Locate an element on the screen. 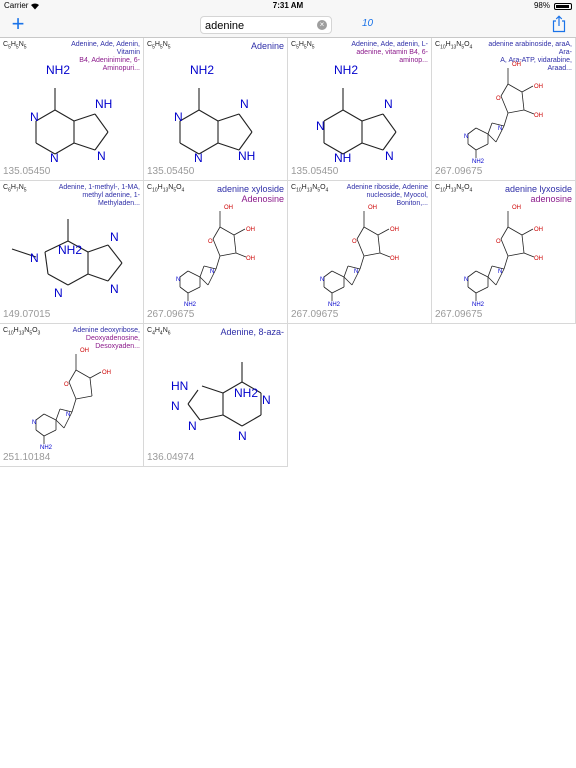 The width and height of the screenshot is (576, 768). atom-label: HN is located at coordinates (179, 386).